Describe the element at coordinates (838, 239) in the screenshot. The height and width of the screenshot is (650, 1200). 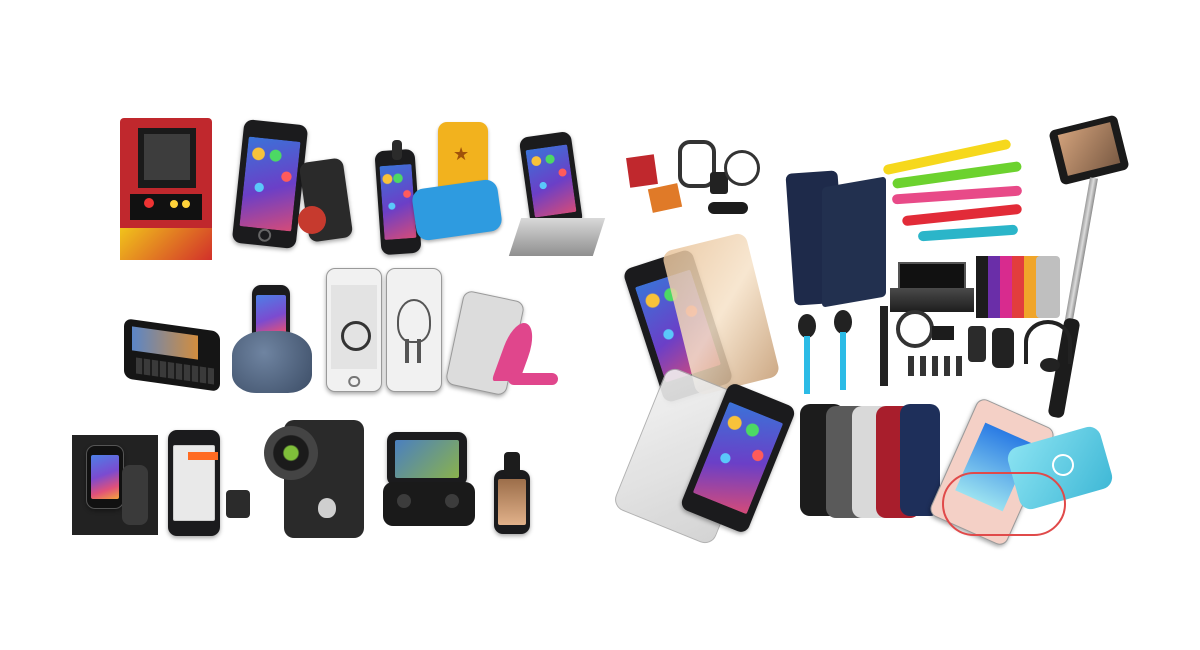
I see `flip-case` at that location.